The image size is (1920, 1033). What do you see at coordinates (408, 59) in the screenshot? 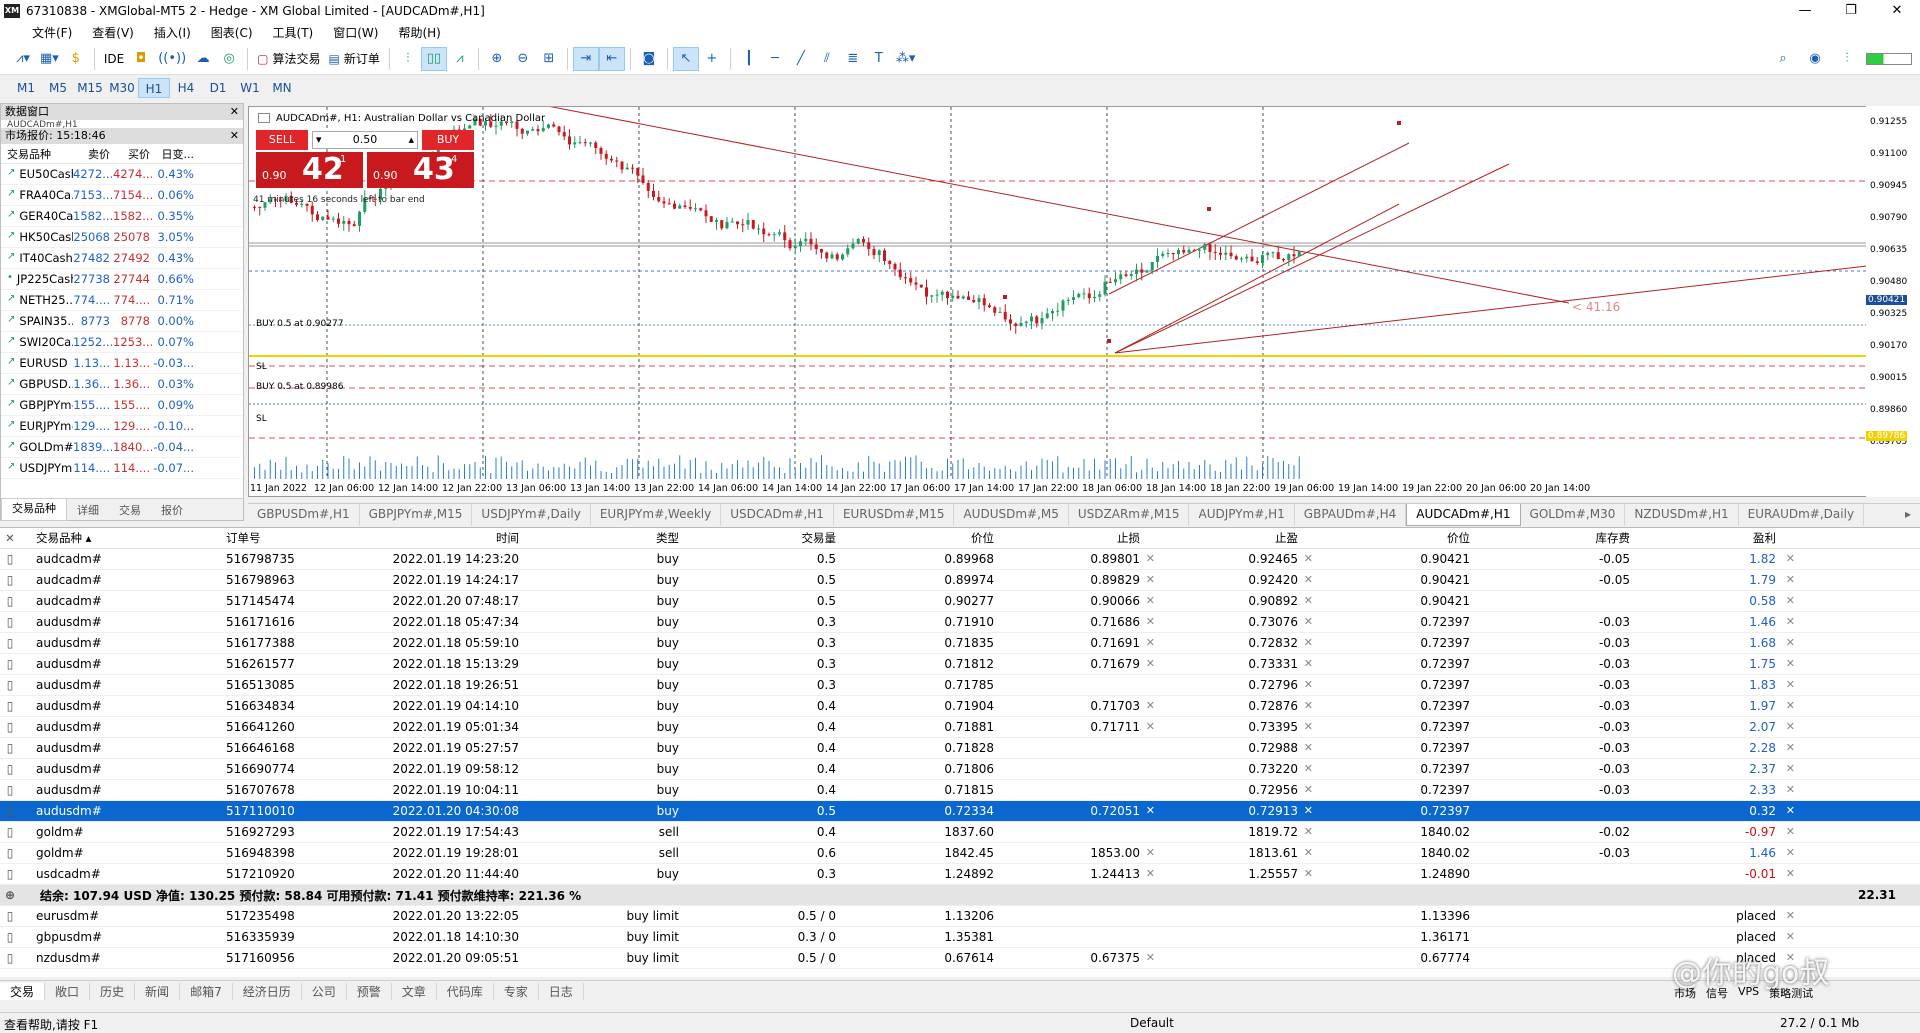
I see `bar-chart-icon: ⫶` at bounding box center [408, 59].